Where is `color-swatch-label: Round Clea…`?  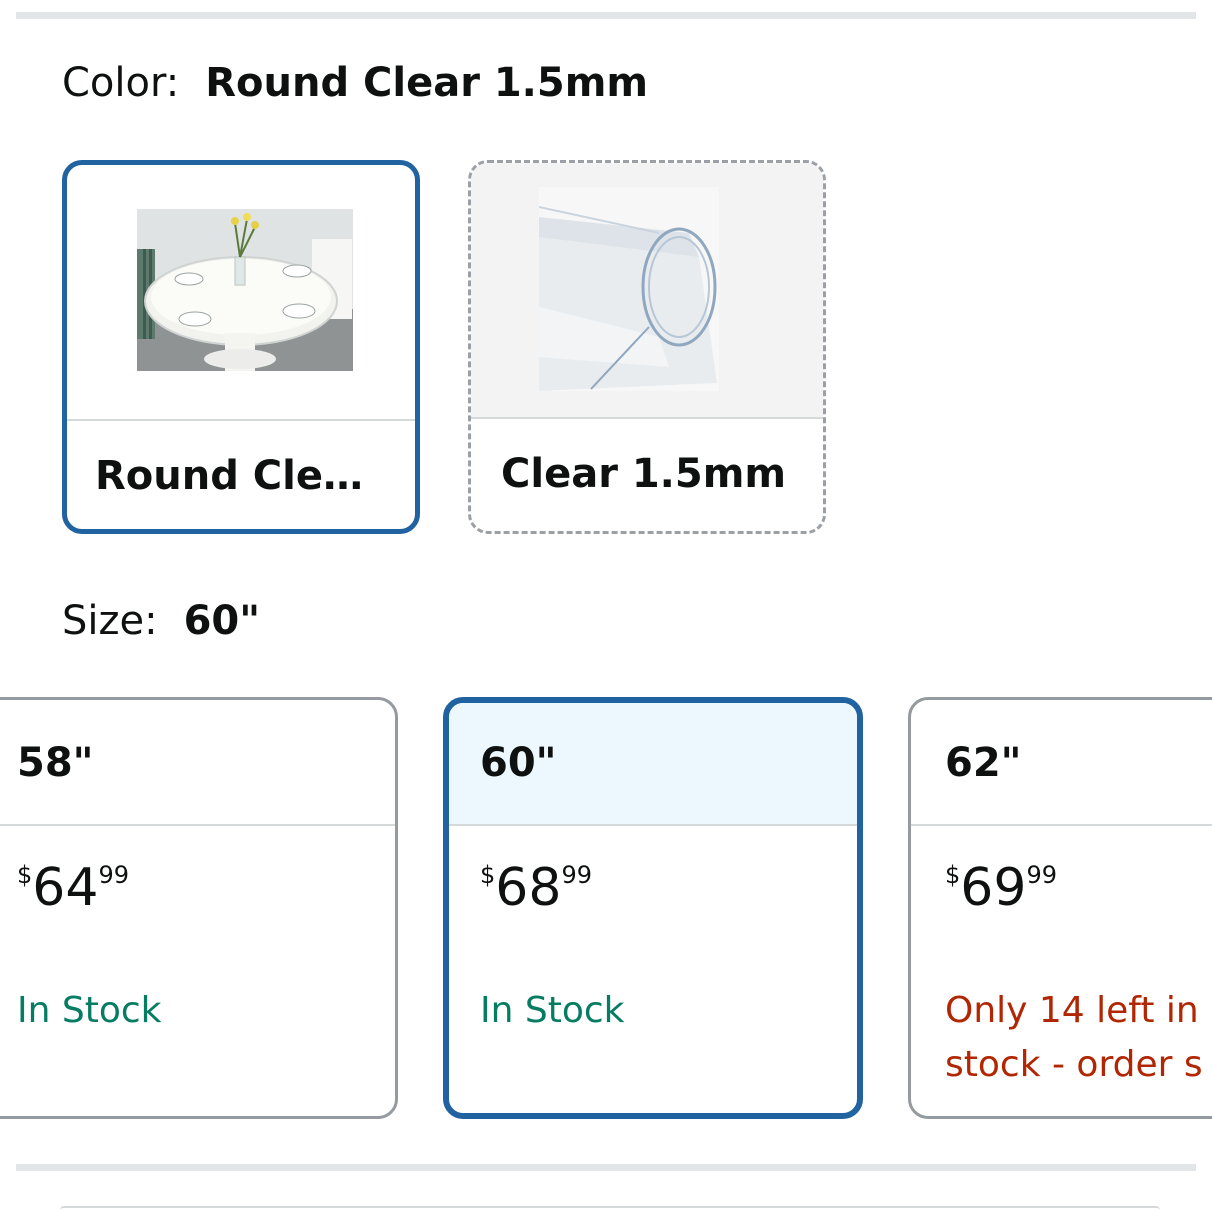 color-swatch-label: Round Clea… is located at coordinates (241, 476).